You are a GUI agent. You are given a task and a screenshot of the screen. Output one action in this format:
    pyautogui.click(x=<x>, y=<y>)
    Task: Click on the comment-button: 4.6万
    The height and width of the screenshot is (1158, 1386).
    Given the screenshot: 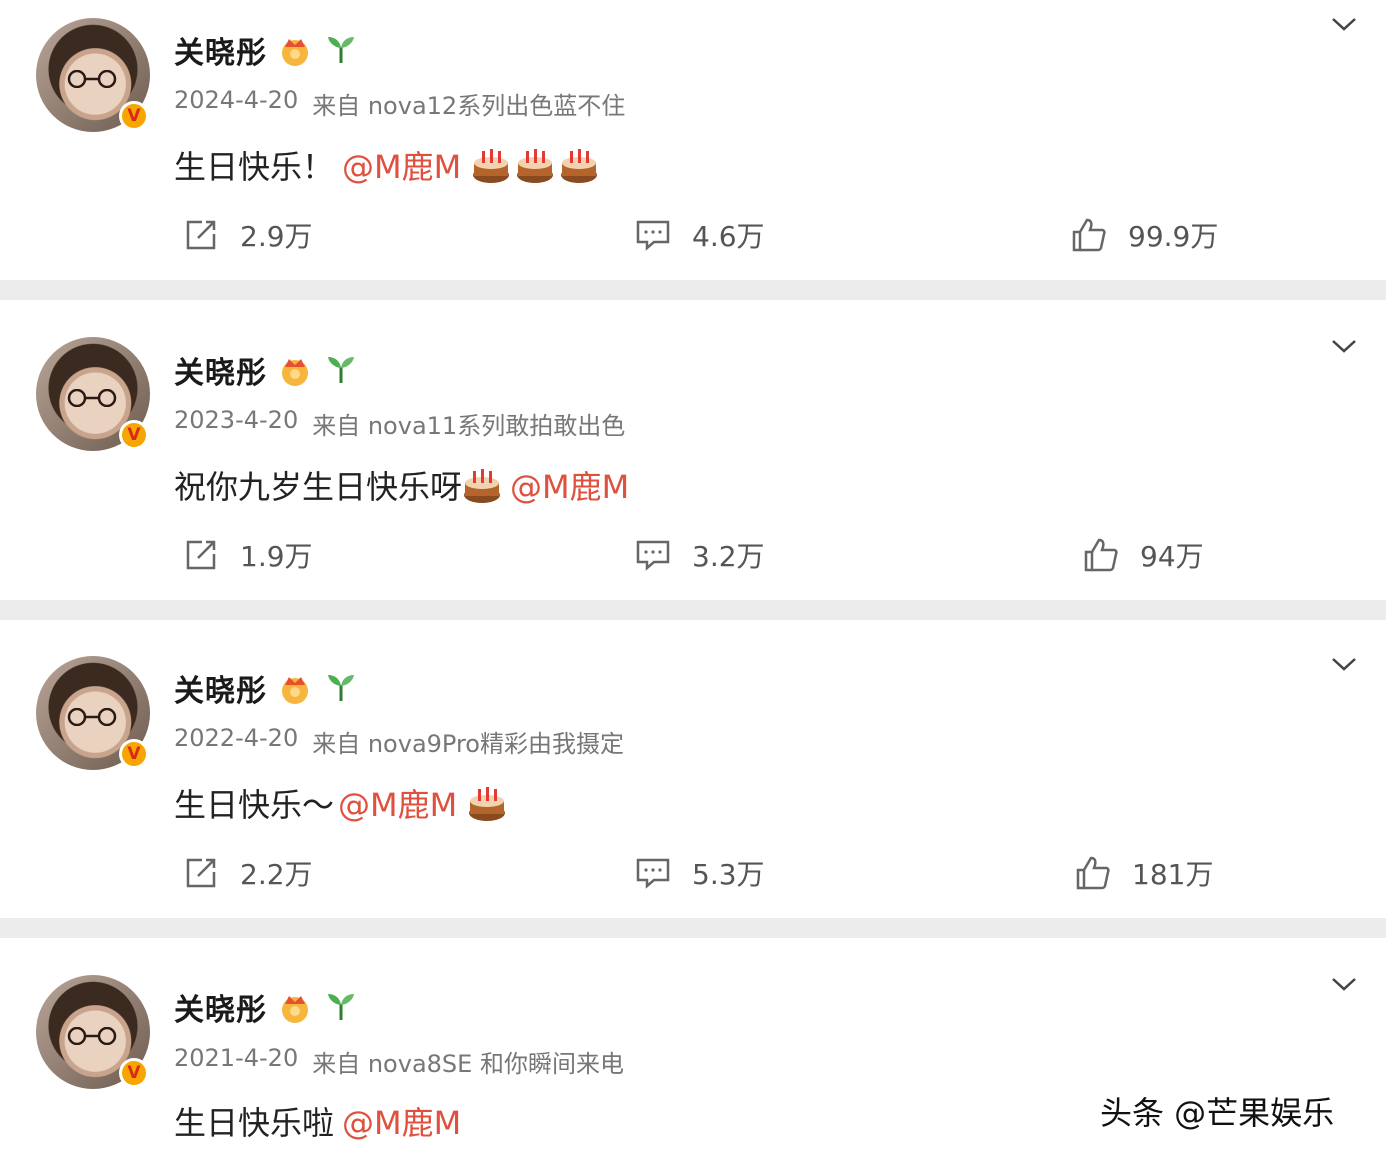 What is the action you would take?
    pyautogui.click(x=699, y=235)
    